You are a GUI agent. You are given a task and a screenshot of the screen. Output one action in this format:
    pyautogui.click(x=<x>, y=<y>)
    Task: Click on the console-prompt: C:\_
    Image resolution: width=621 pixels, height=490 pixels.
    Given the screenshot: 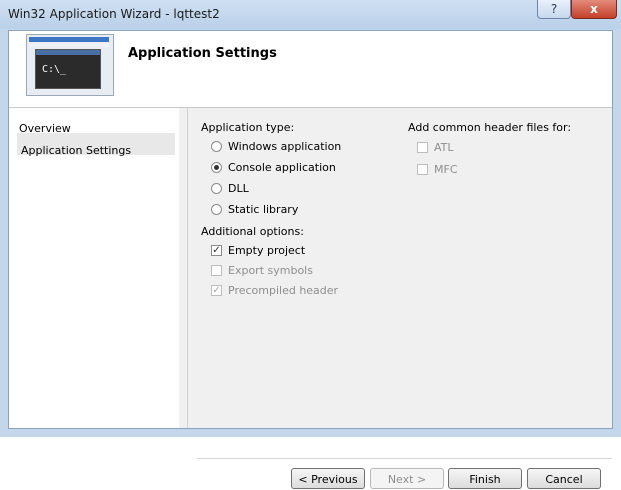 What is the action you would take?
    pyautogui.click(x=54, y=69)
    